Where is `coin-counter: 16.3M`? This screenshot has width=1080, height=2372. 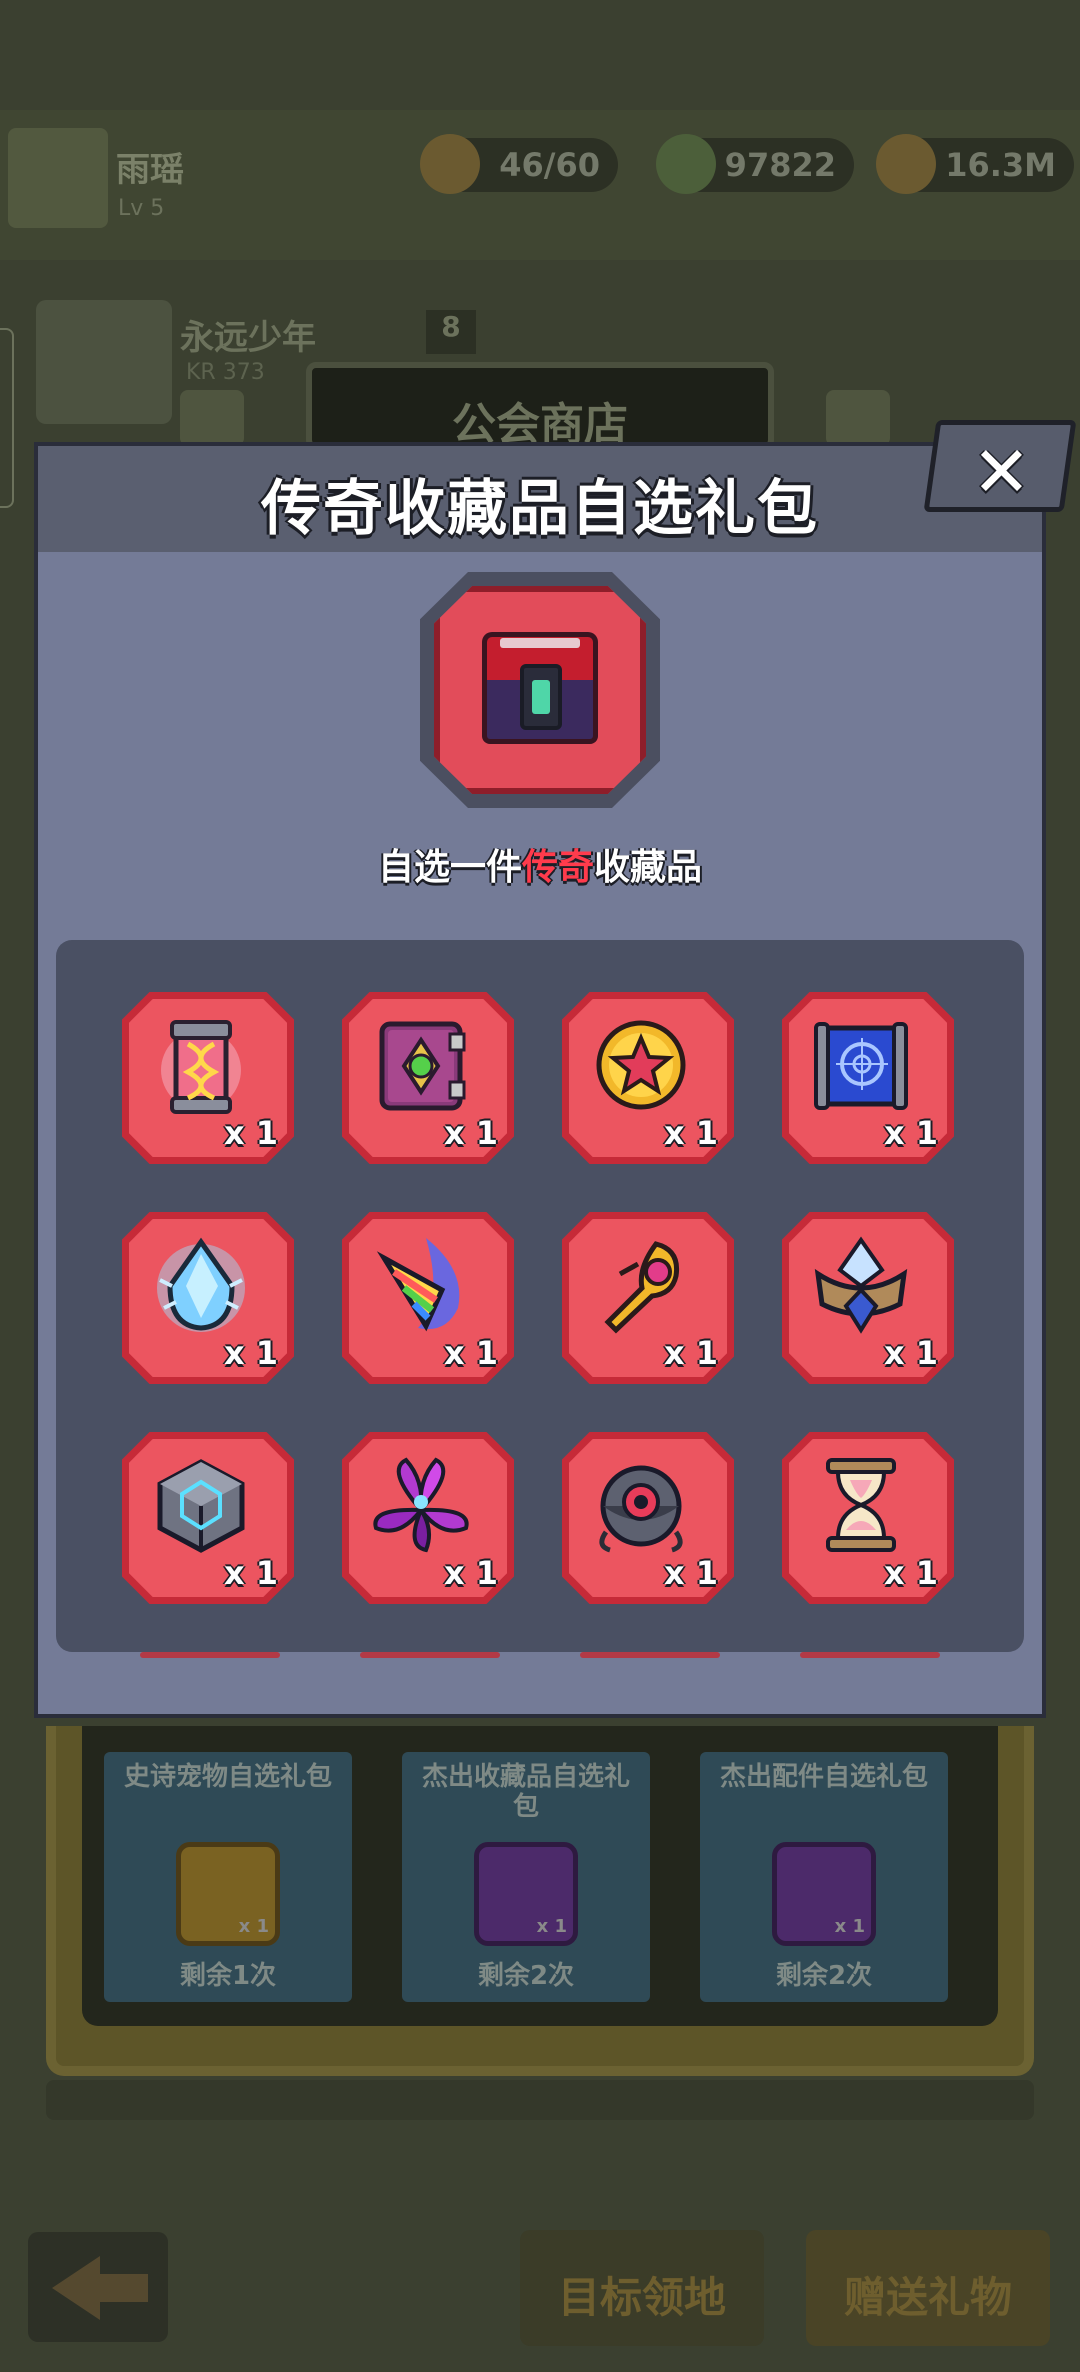 coin-counter: 16.3M is located at coordinates (975, 164).